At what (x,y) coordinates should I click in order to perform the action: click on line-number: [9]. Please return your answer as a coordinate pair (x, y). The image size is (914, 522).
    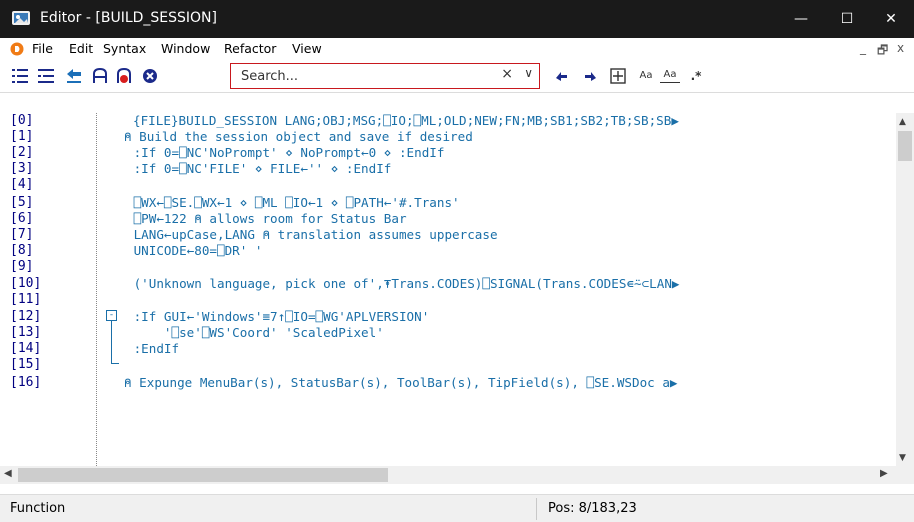
    Looking at the image, I should click on (22, 266).